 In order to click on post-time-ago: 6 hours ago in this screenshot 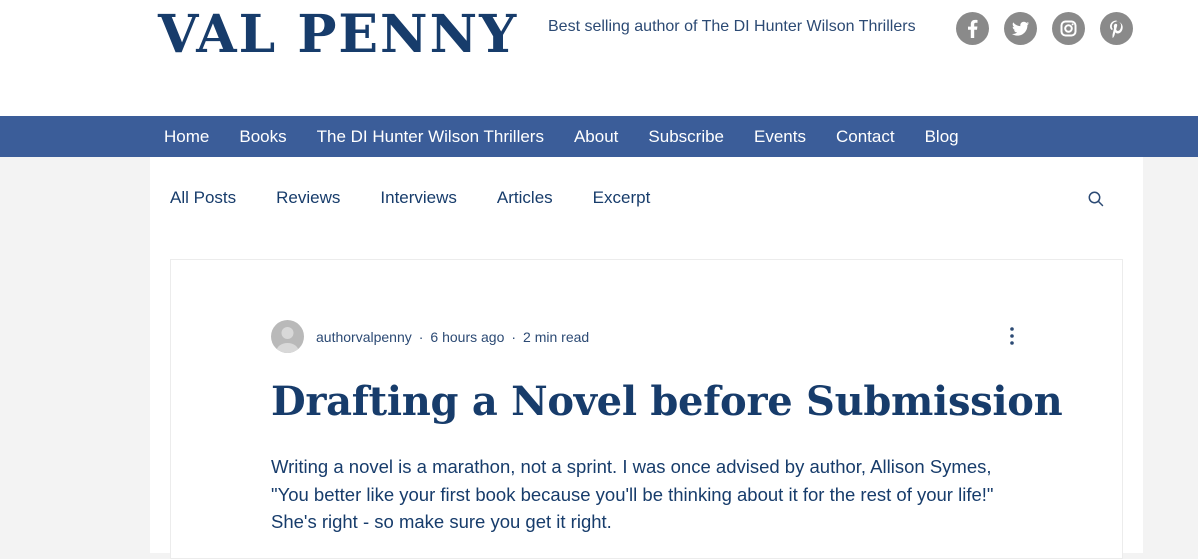, I will do `click(467, 336)`.